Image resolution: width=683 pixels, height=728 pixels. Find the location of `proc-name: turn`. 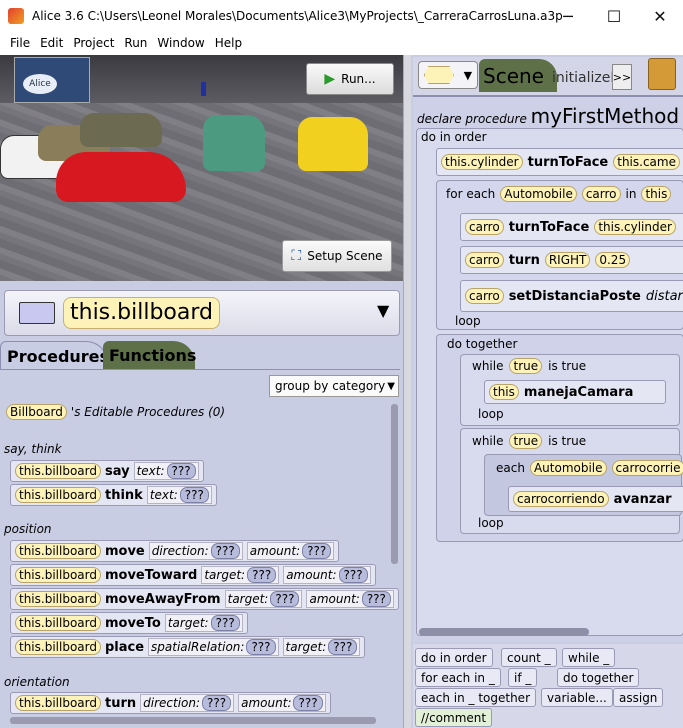

proc-name: turn is located at coordinates (120, 703).